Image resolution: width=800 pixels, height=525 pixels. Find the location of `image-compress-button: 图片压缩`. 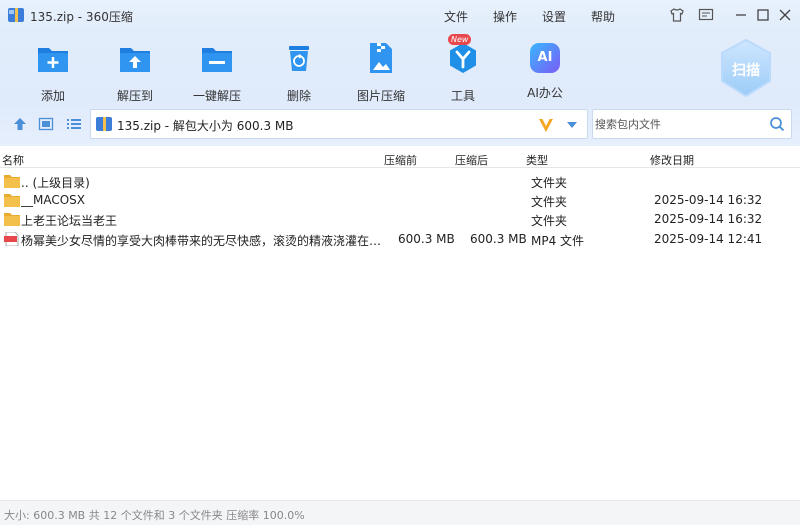

image-compress-button: 图片压缩 is located at coordinates (381, 71).